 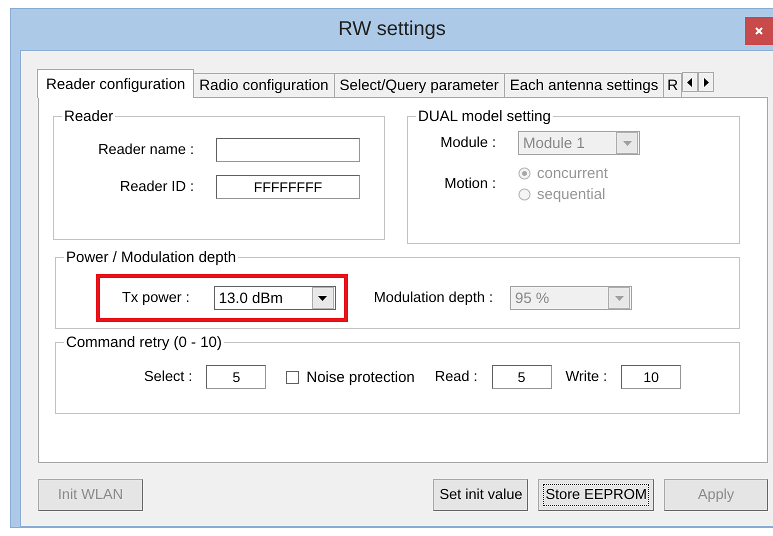 What do you see at coordinates (156, 187) in the screenshot?
I see `field-label: Reader ID :` at bounding box center [156, 187].